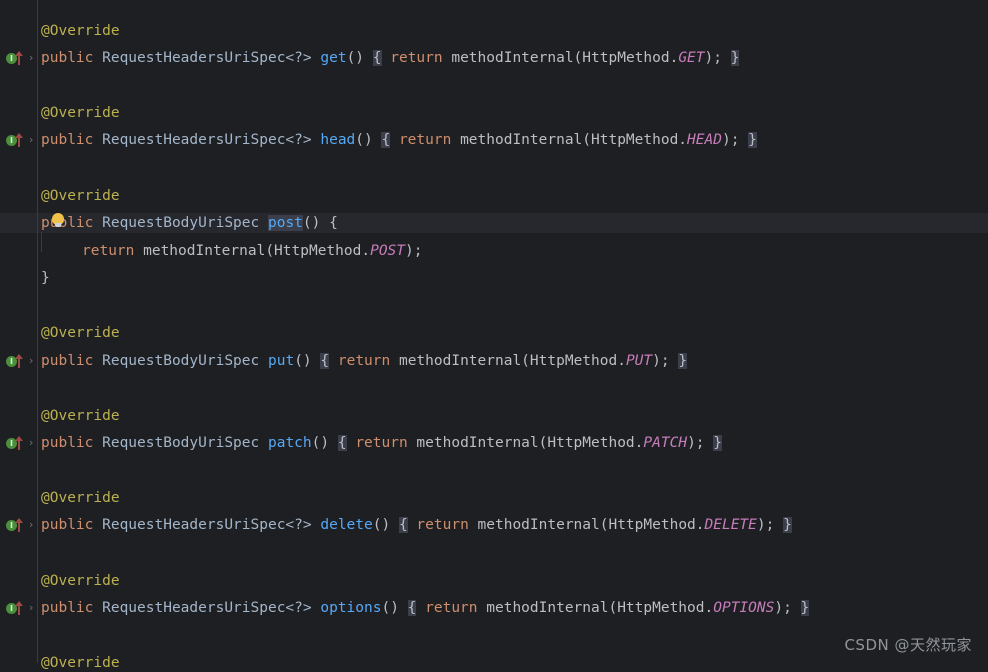  Describe the element at coordinates (346, 525) in the screenshot. I see `code-token: delete` at that location.